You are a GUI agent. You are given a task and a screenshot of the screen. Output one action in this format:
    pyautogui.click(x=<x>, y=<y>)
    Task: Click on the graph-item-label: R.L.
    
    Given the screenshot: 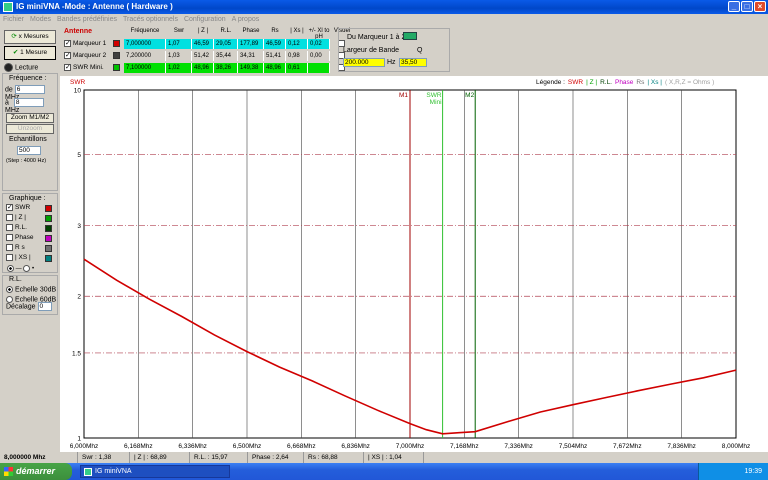 What is the action you would take?
    pyautogui.click(x=21, y=228)
    